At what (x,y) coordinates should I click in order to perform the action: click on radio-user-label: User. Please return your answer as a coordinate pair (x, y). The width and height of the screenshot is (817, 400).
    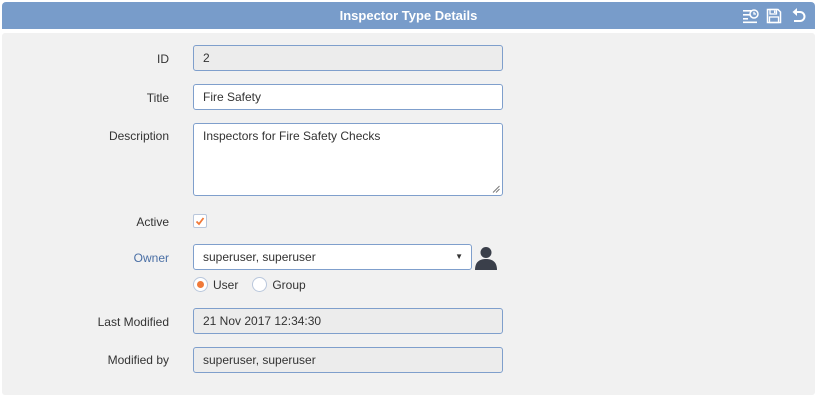
    Looking at the image, I should click on (226, 284).